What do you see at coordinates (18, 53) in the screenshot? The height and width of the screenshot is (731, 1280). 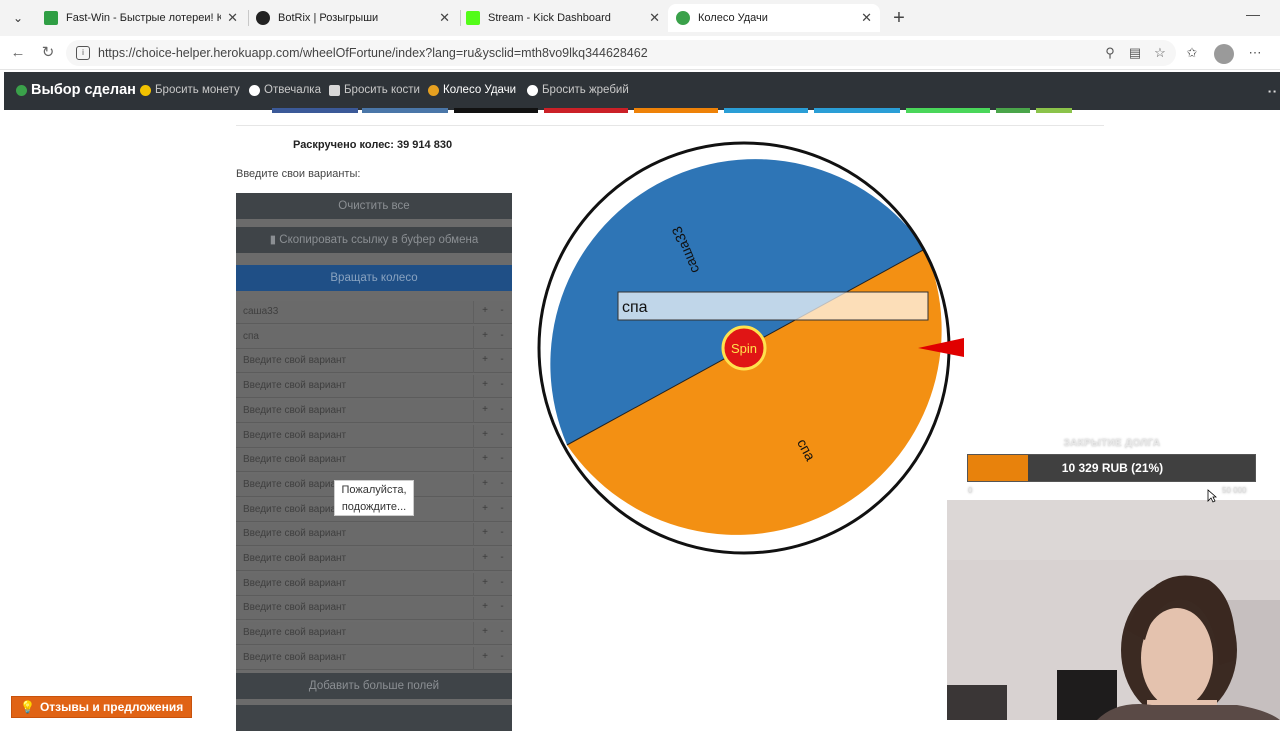 I see `back-arrow-icon: ←` at bounding box center [18, 53].